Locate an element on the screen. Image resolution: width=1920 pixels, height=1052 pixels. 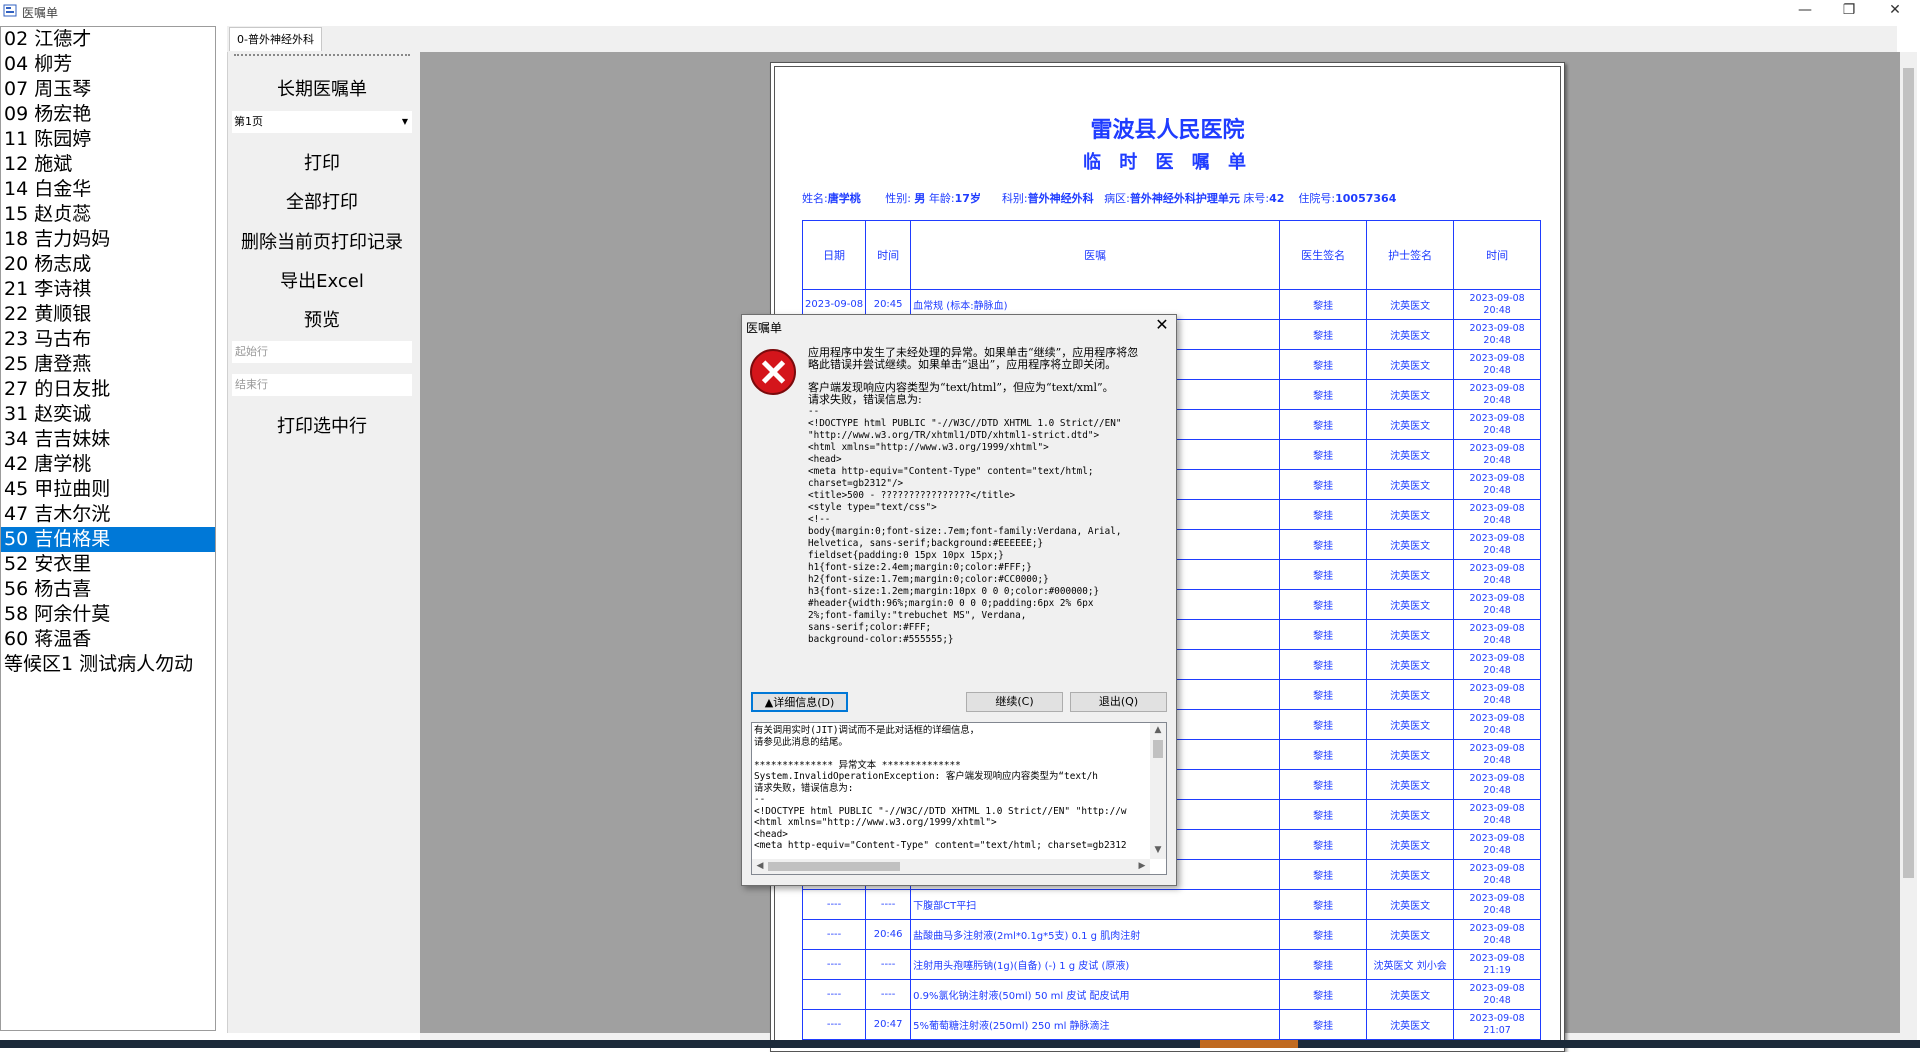
long-term-order-button: 长期医嘱单 is located at coordinates (322, 88).